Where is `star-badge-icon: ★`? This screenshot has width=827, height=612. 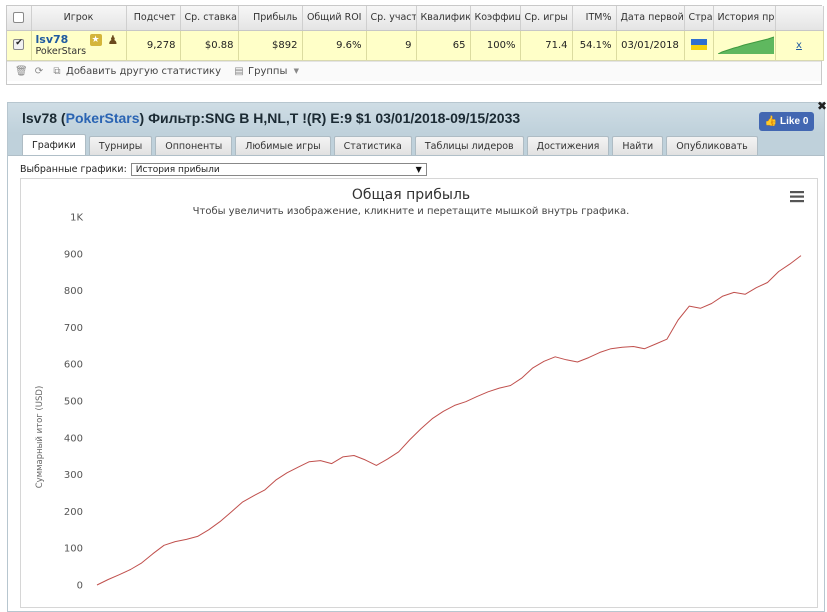 star-badge-icon: ★ is located at coordinates (95, 39).